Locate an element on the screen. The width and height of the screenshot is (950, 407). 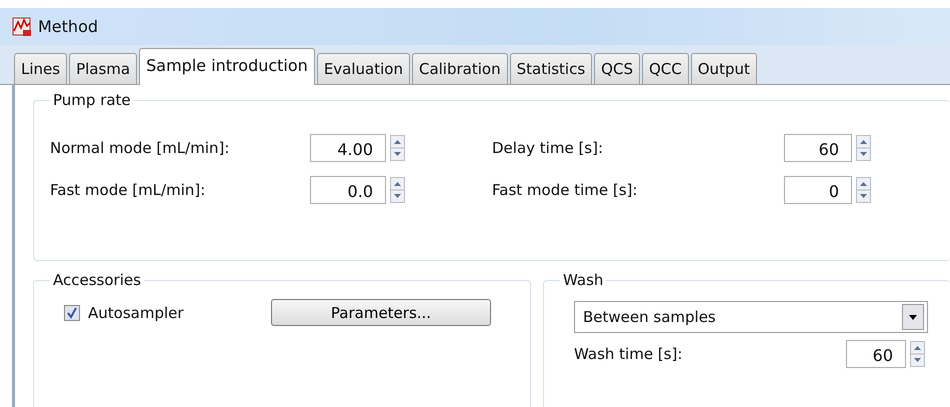
tab: Evaluation is located at coordinates (363, 68).